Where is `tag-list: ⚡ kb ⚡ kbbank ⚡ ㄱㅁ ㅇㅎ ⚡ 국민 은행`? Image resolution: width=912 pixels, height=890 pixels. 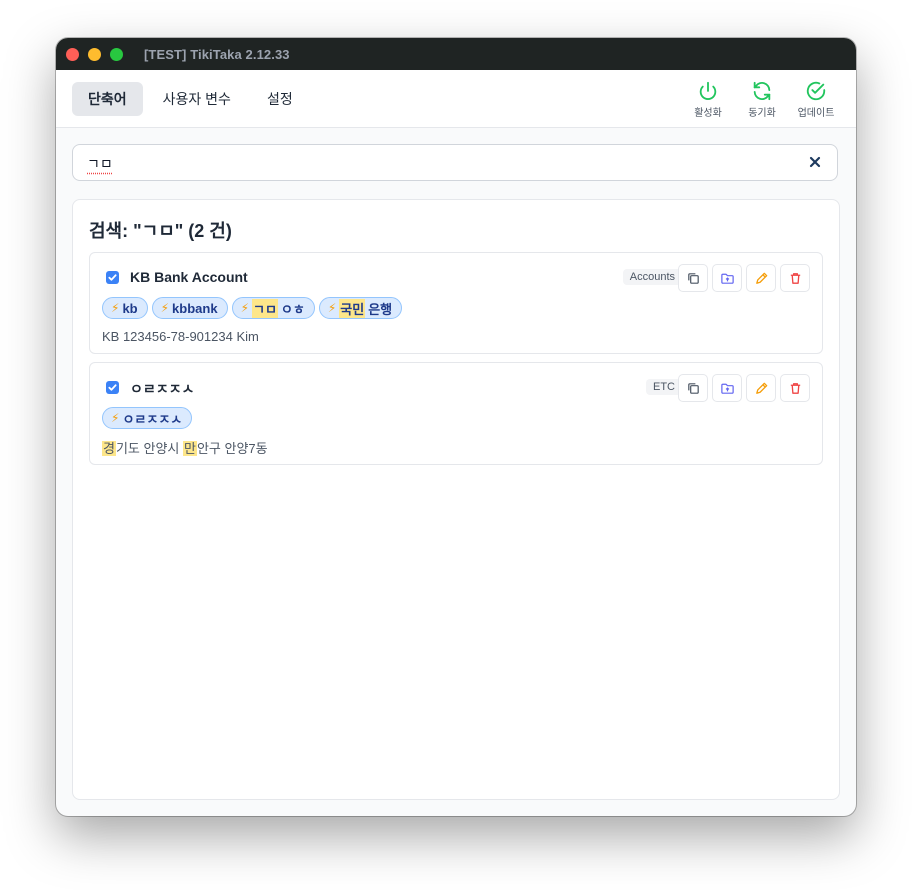
tag-list: ⚡ kb ⚡ kbbank ⚡ ㄱㅁ ㅇㅎ ⚡ 국민 은행 is located at coordinates (252, 308).